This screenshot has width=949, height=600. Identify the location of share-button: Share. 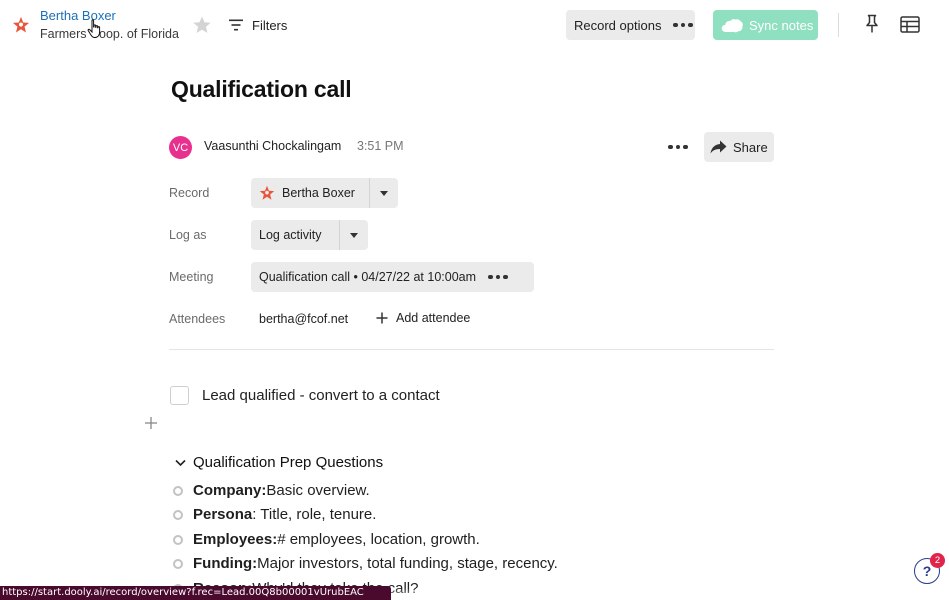
(739, 147).